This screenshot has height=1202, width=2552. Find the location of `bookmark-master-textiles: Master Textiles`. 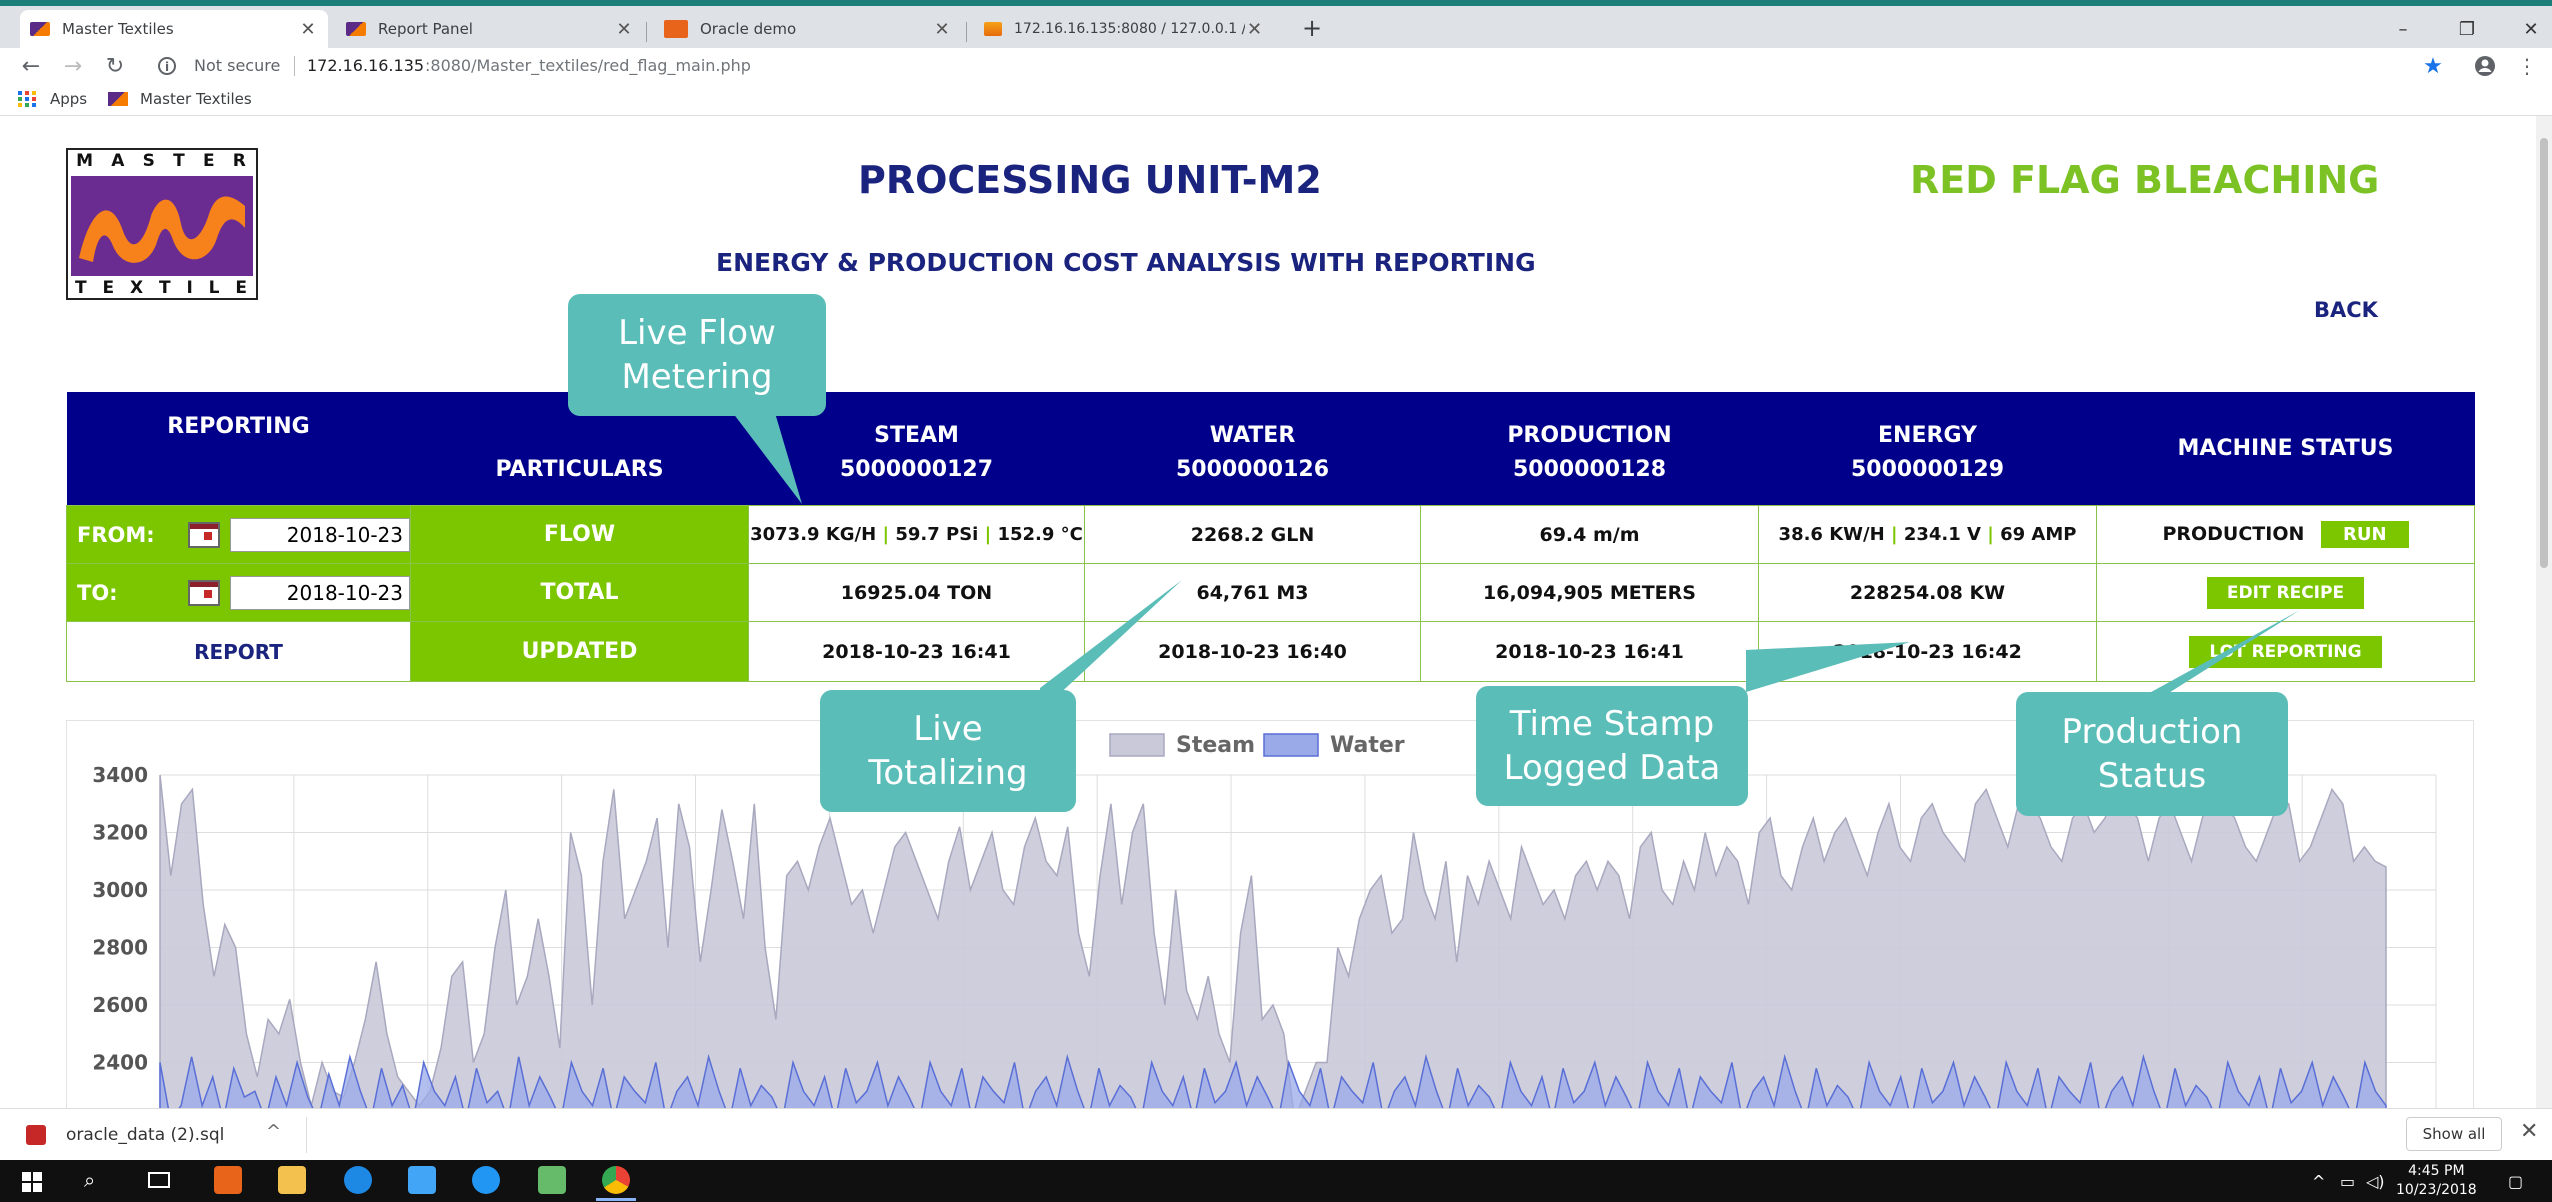

bookmark-master-textiles: Master Textiles is located at coordinates (180, 99).